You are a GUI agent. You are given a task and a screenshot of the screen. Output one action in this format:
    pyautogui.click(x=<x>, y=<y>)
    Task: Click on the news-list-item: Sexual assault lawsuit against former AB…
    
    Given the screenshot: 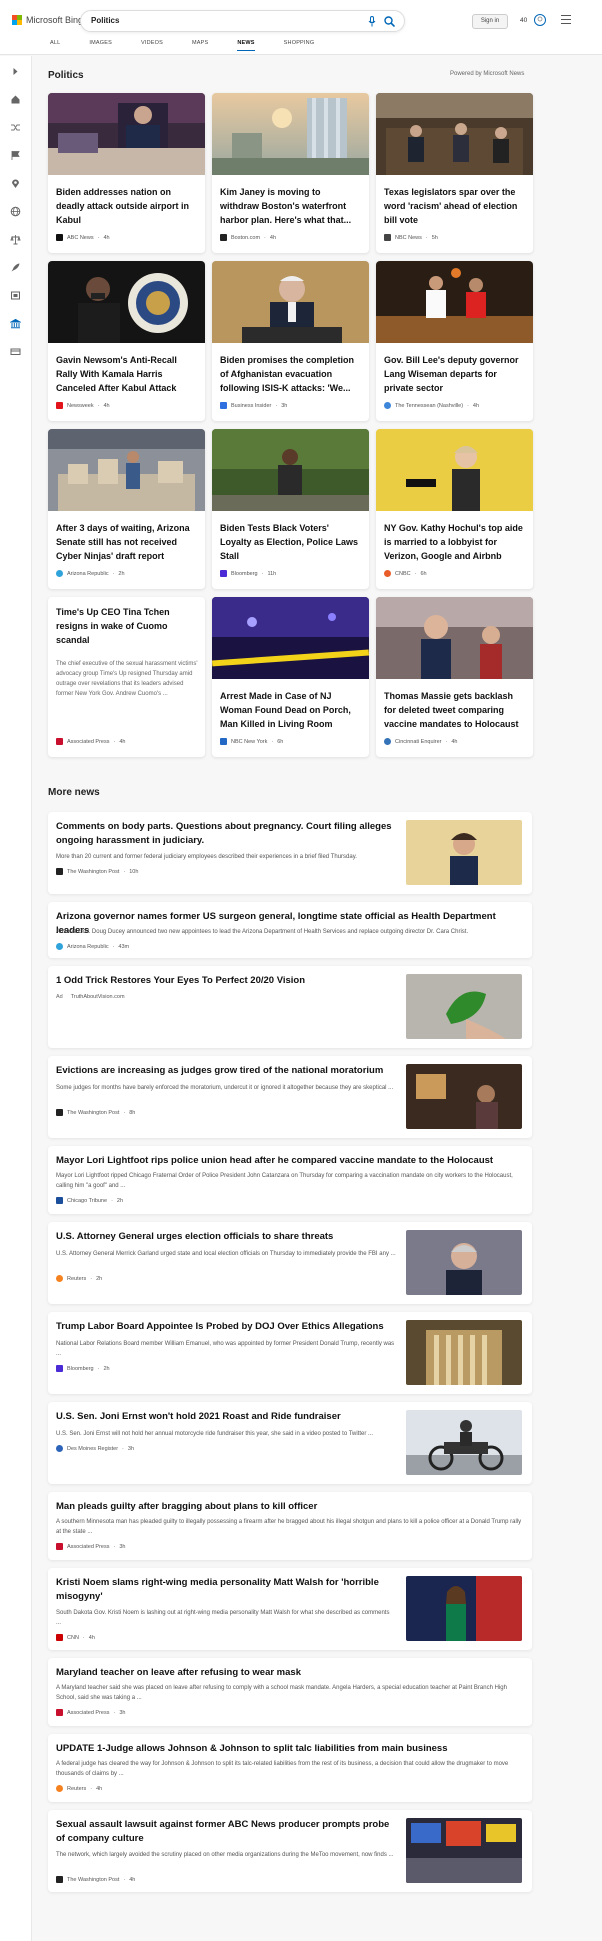 What is the action you would take?
    pyautogui.click(x=290, y=1851)
    